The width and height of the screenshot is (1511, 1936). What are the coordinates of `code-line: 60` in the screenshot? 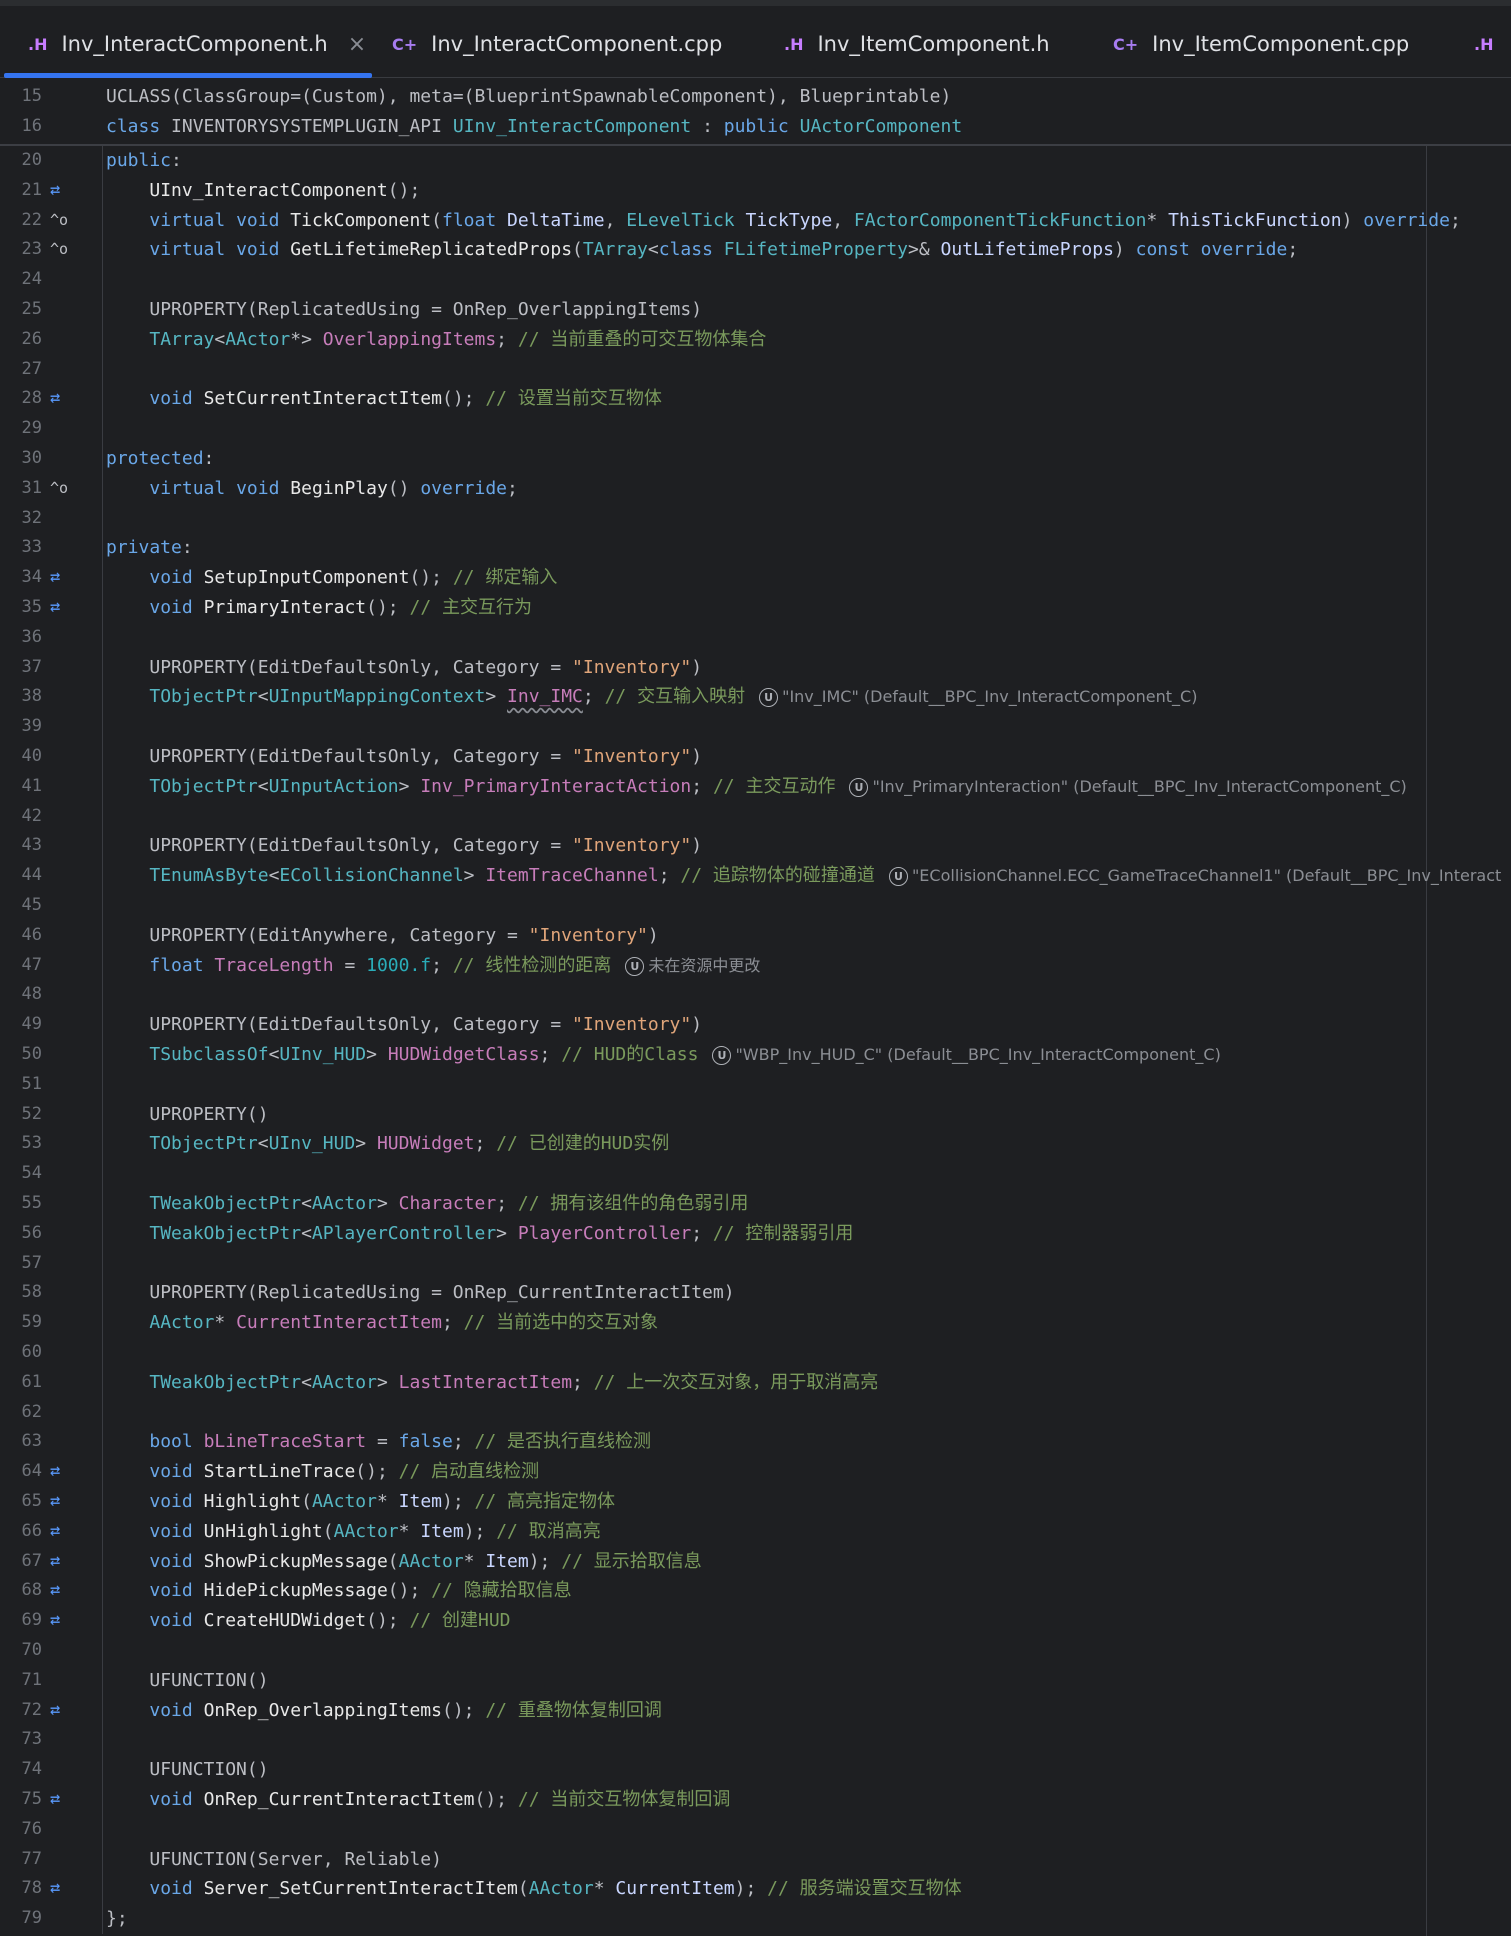 It's located at (755, 1353).